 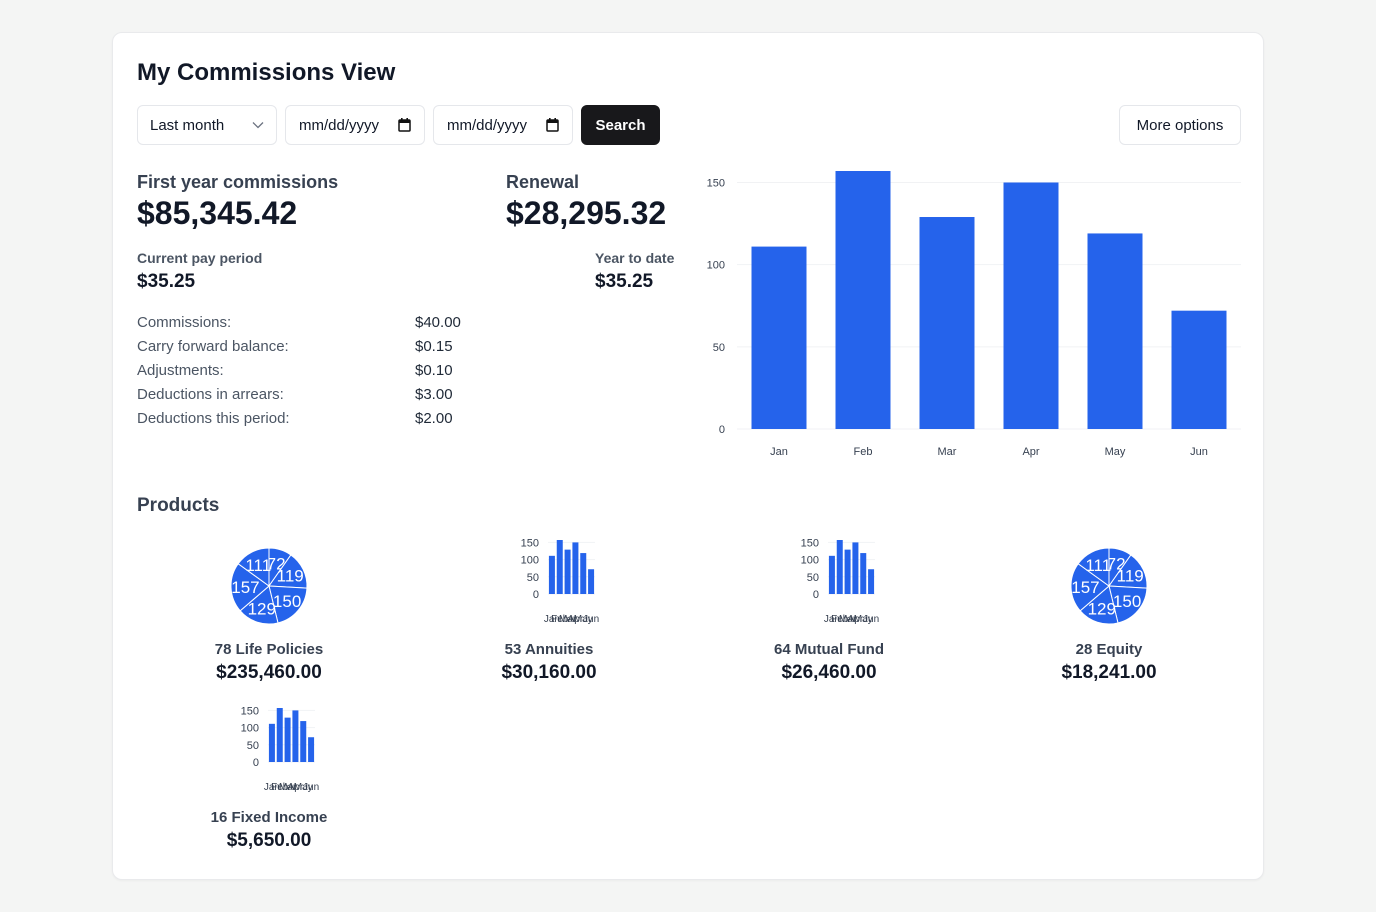 I want to click on deductions-arrears-label: Deductions in arrears:, so click(x=210, y=394).